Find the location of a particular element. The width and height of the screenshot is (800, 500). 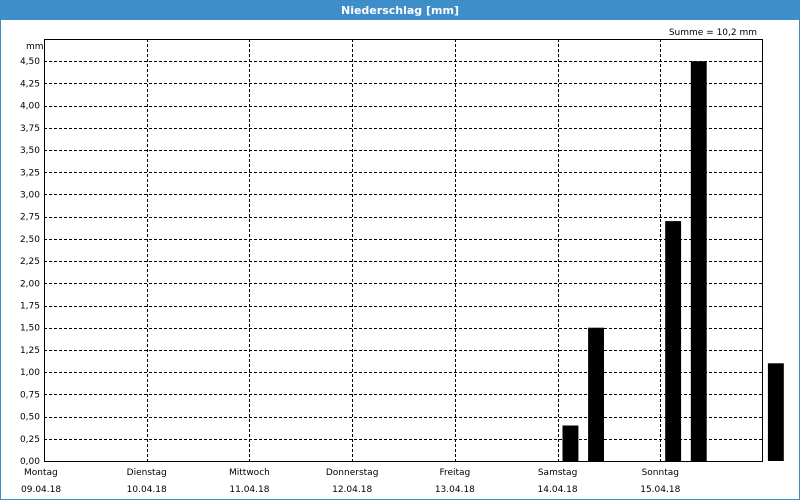

x-tick-day-label: Freitag is located at coordinates (454, 473).